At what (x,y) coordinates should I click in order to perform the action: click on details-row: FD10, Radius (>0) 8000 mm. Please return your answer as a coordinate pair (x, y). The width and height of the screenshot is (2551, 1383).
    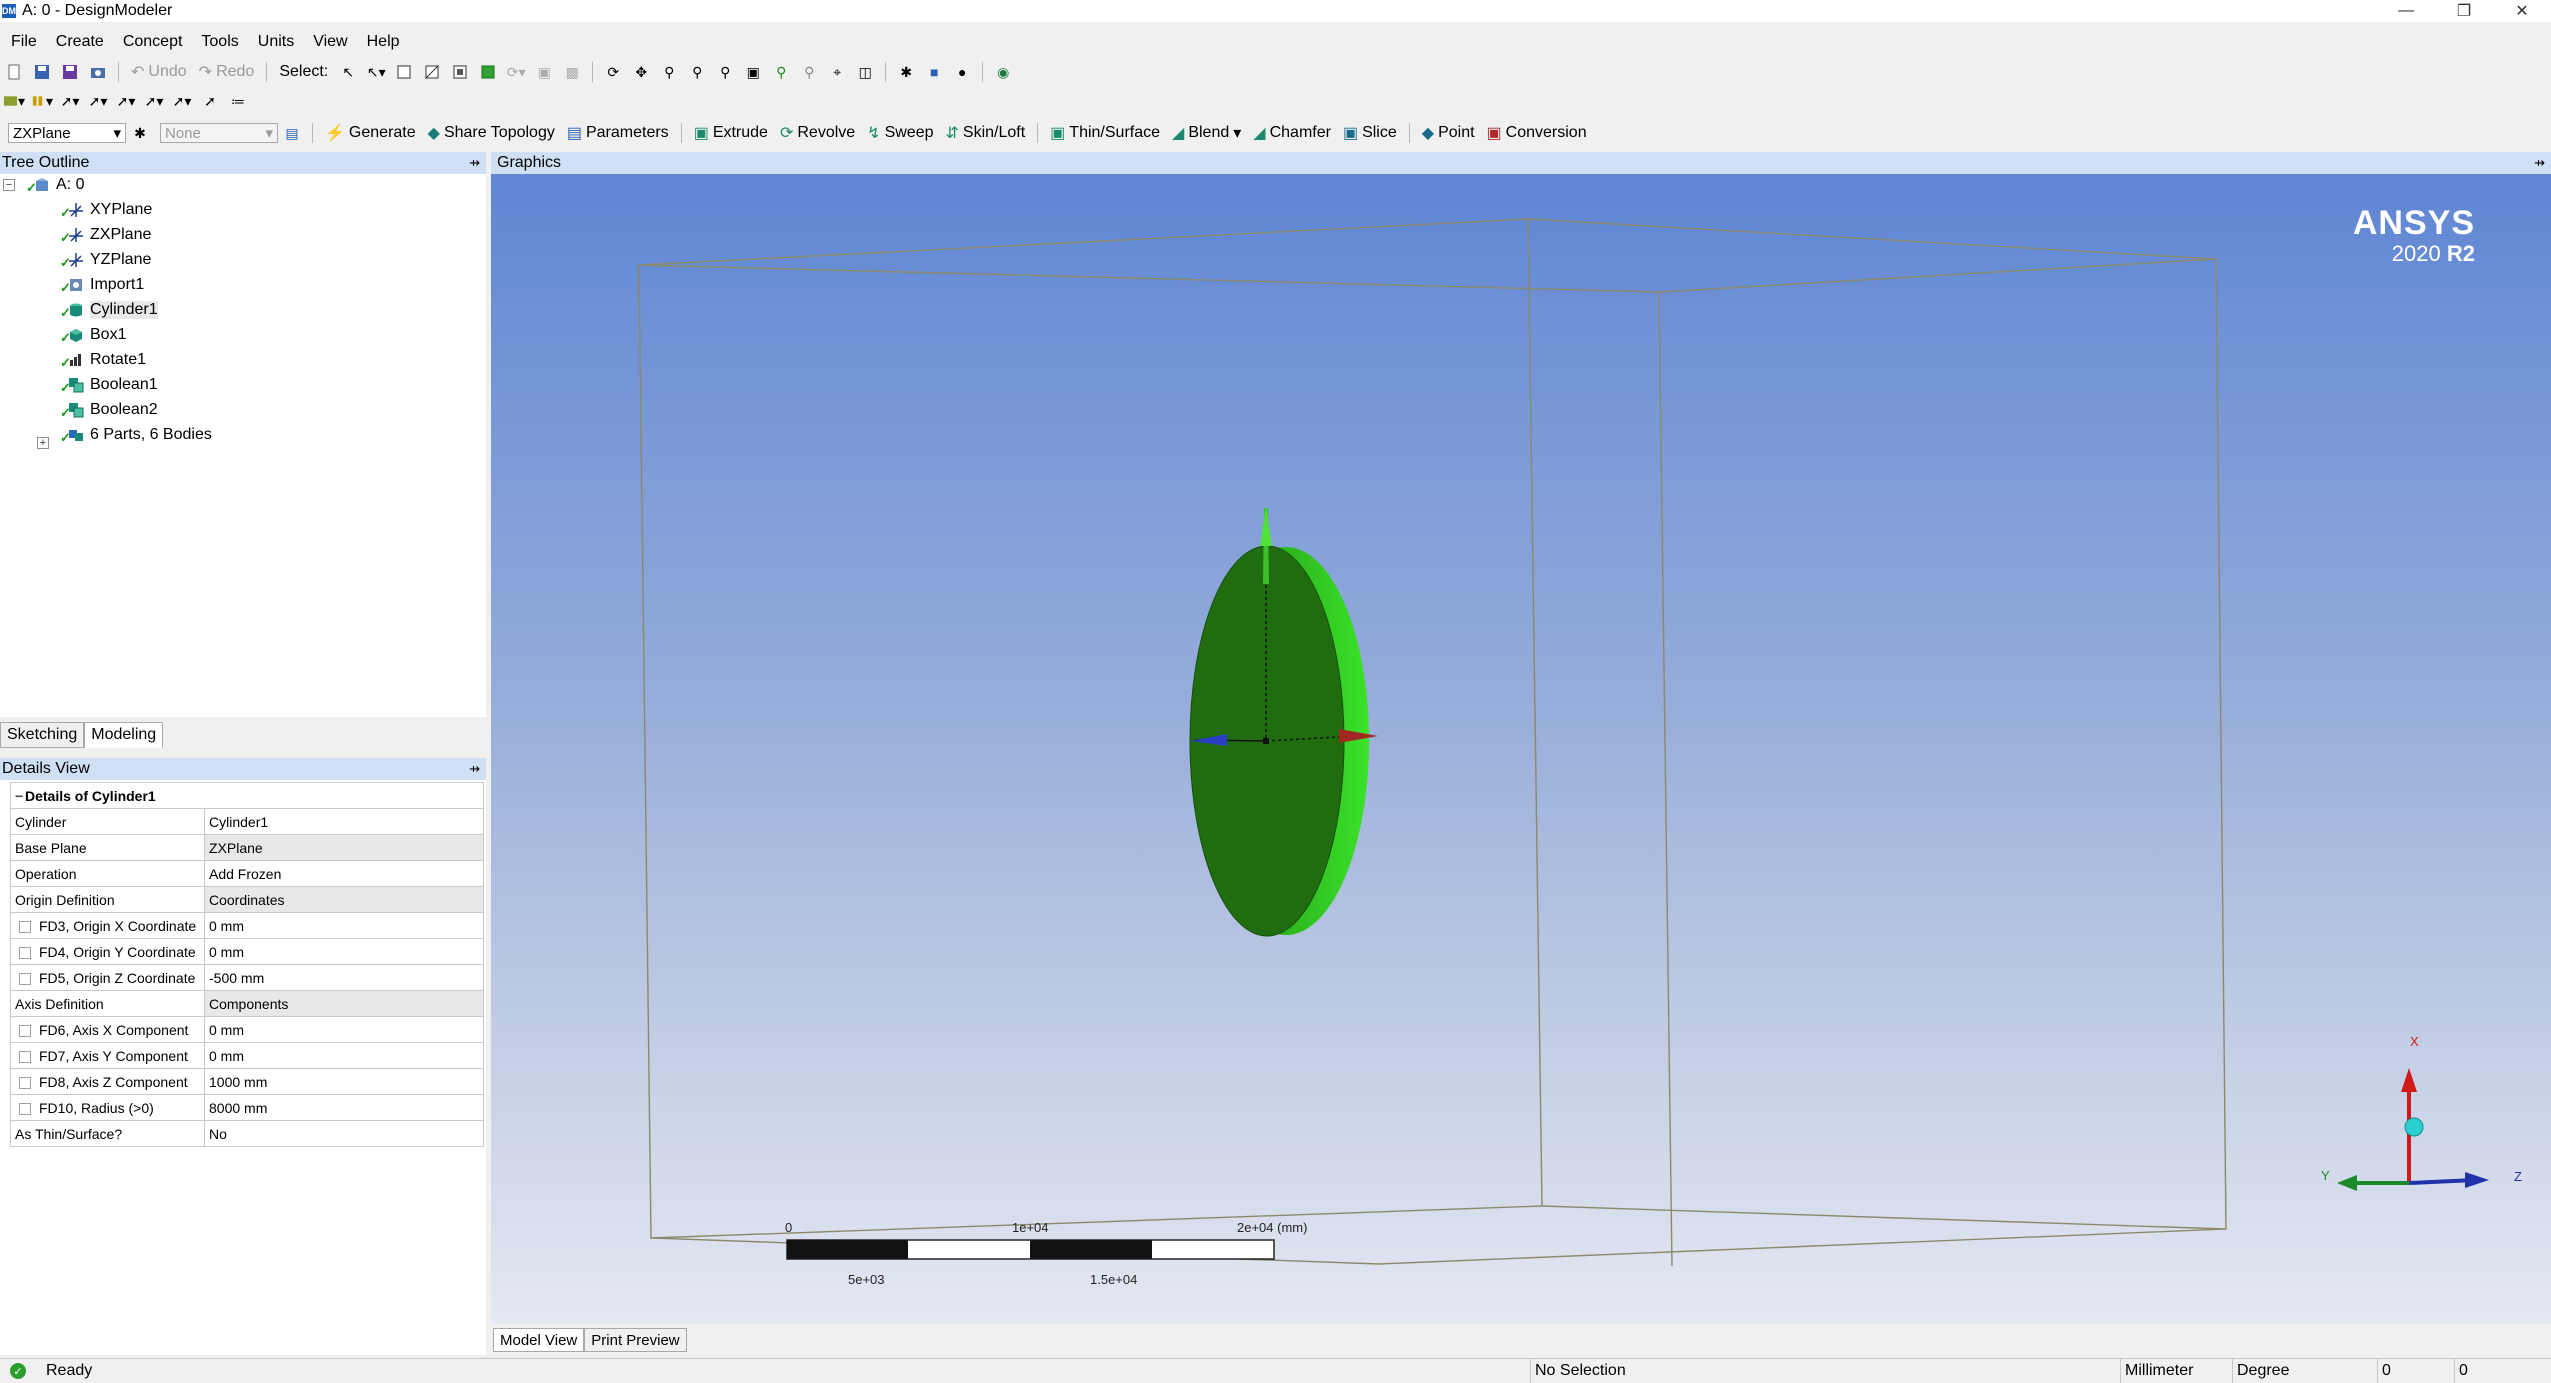
    Looking at the image, I should click on (247, 1107).